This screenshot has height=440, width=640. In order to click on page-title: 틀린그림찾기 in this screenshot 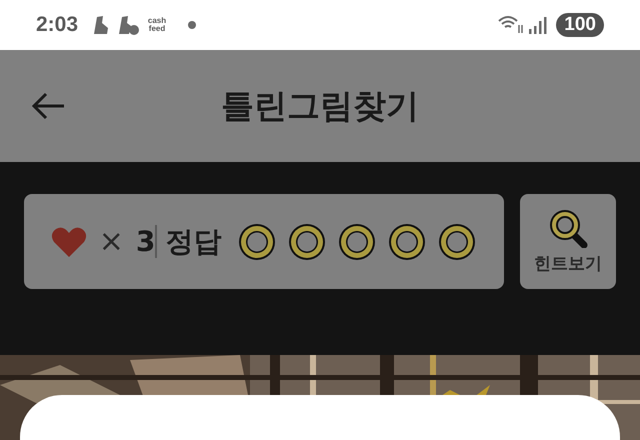, I will do `click(320, 105)`.